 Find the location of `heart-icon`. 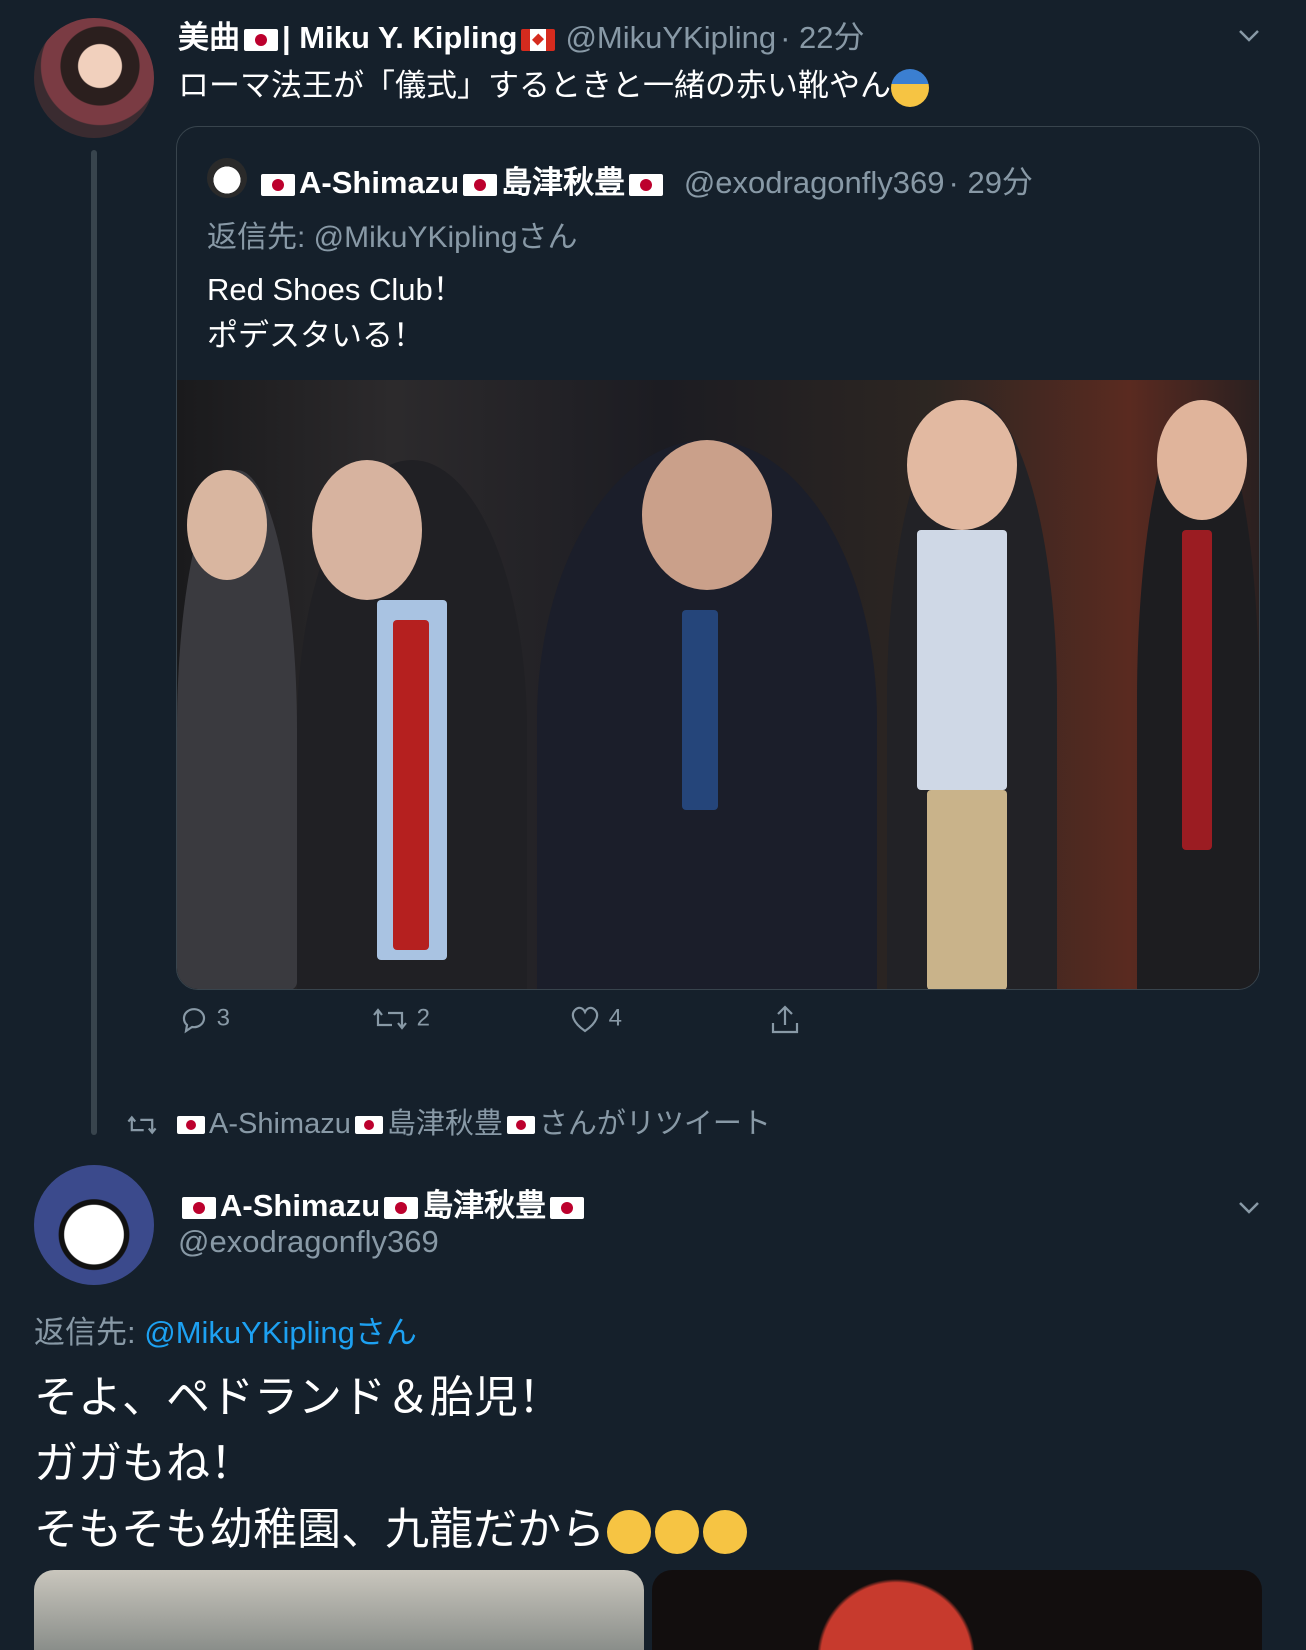

heart-icon is located at coordinates (585, 1019).